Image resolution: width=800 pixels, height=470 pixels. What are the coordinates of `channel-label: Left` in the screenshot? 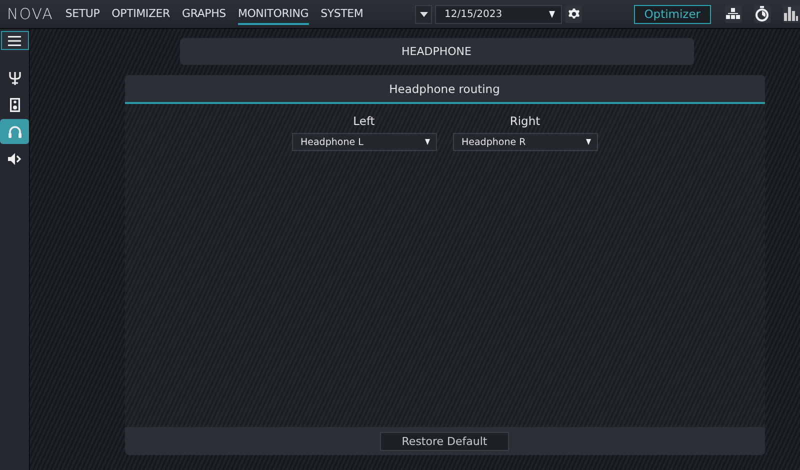 It's located at (364, 121).